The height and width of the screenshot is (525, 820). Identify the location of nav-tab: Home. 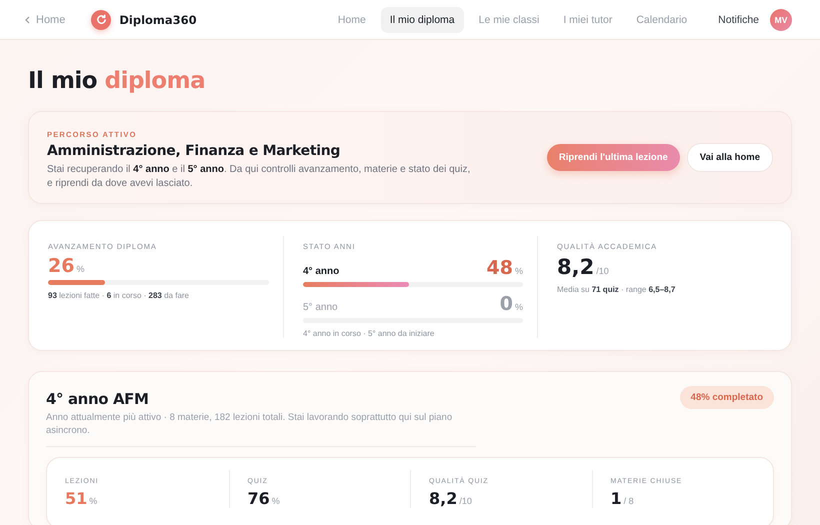
(351, 19).